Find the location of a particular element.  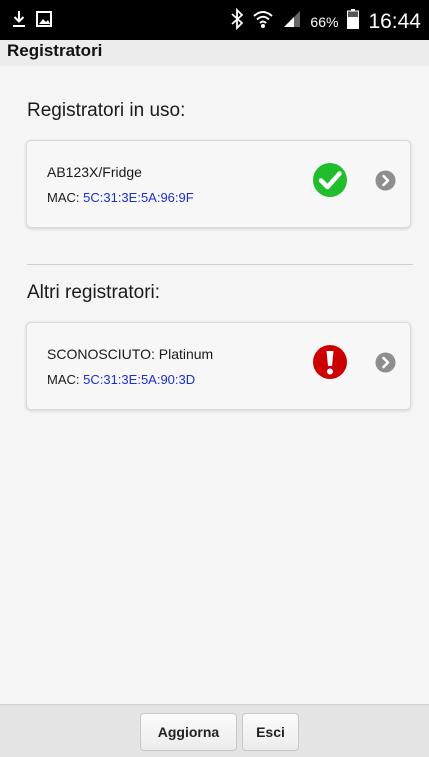

page-title: Registratori is located at coordinates (55, 50).